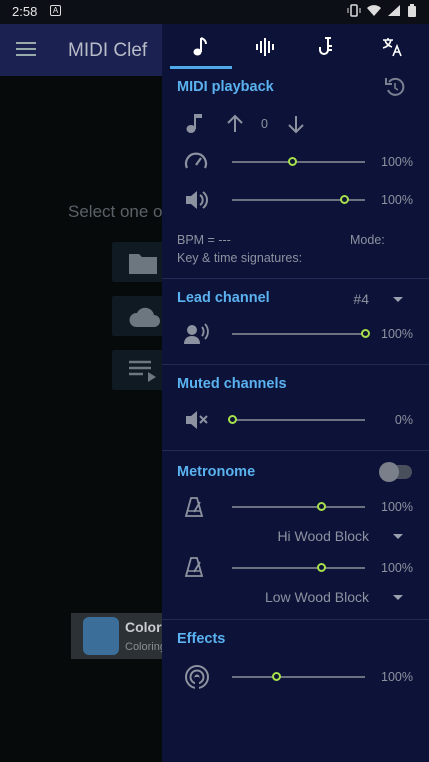 The width and height of the screenshot is (429, 762). Describe the element at coordinates (296, 126) in the screenshot. I see `transpose-down-button` at that location.